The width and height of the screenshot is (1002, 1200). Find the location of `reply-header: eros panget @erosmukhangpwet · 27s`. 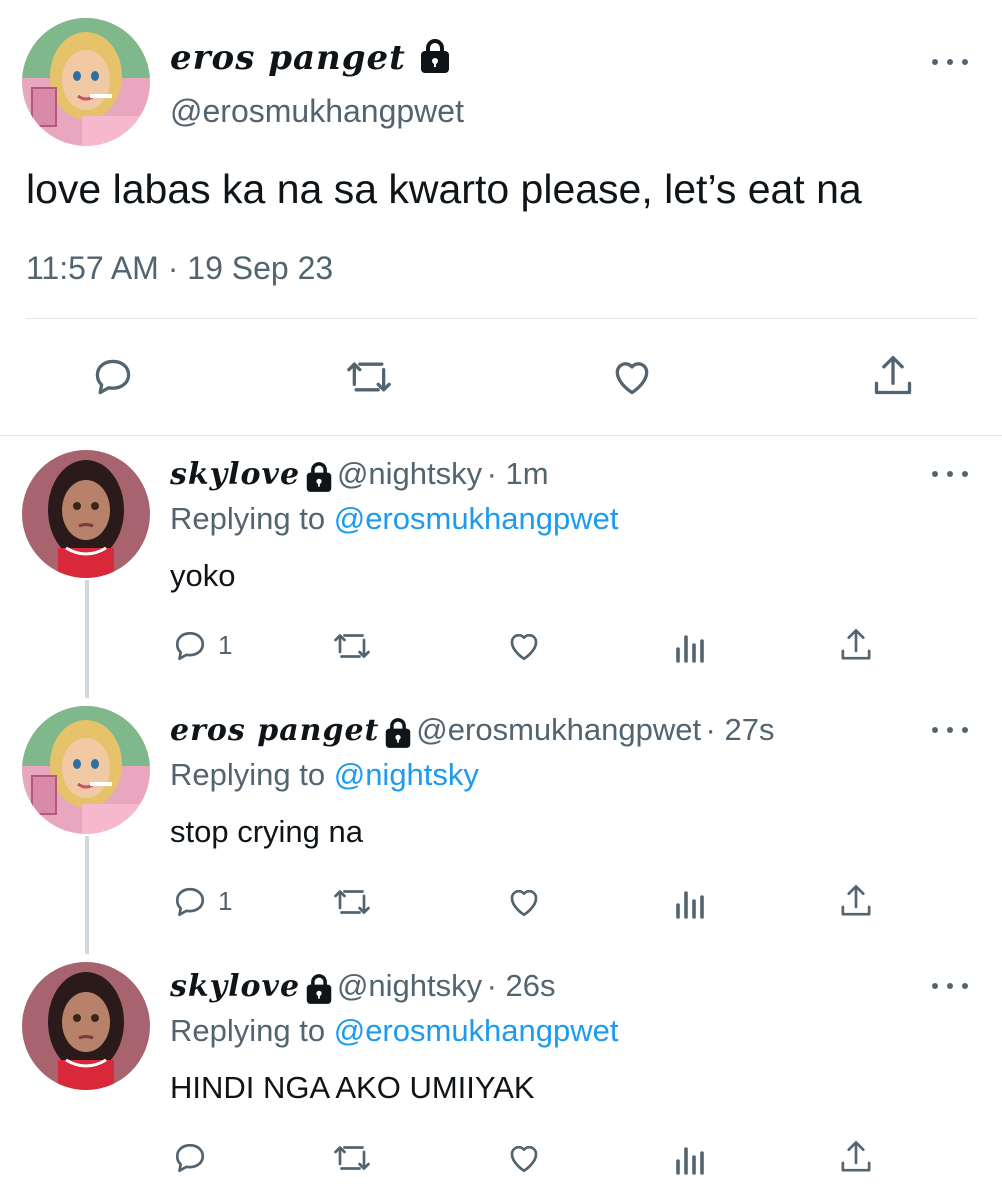

reply-header: eros panget @erosmukhangpwet · 27s is located at coordinates (472, 732).